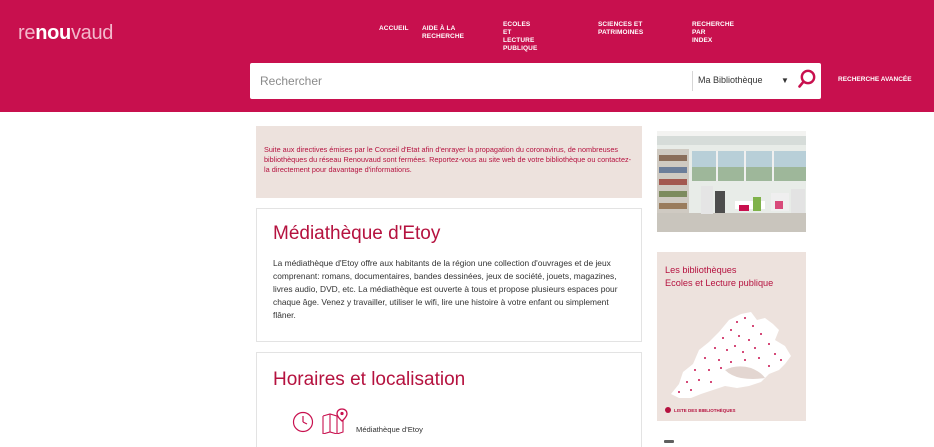 The image size is (934, 447). What do you see at coordinates (730, 80) in the screenshot?
I see `search-scope-dropdown: Ma Bibliothèque` at bounding box center [730, 80].